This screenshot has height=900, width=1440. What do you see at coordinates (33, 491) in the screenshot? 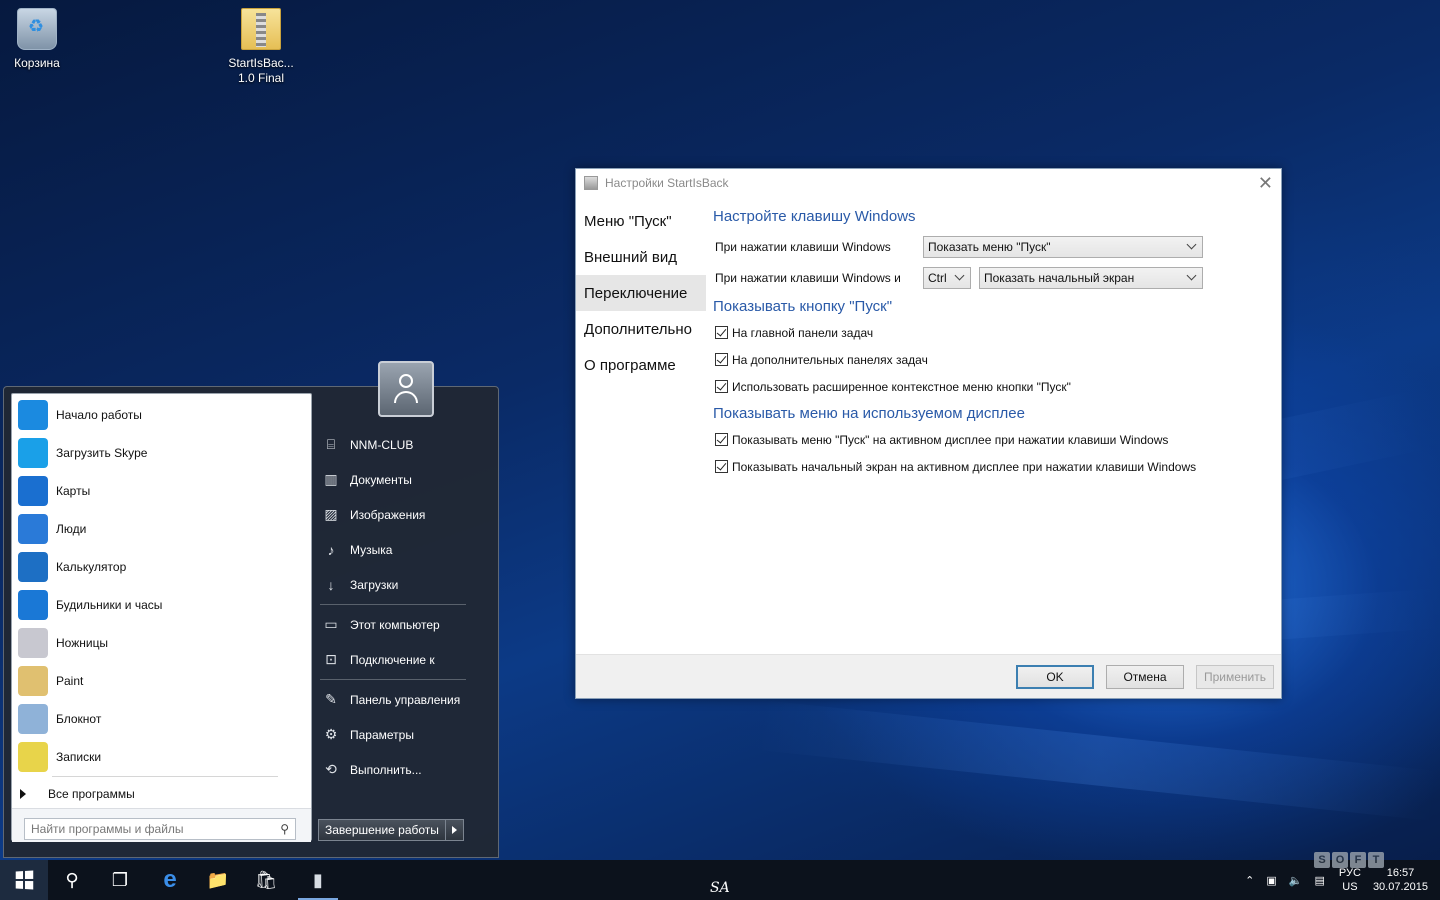
I see `maps-icon` at bounding box center [33, 491].